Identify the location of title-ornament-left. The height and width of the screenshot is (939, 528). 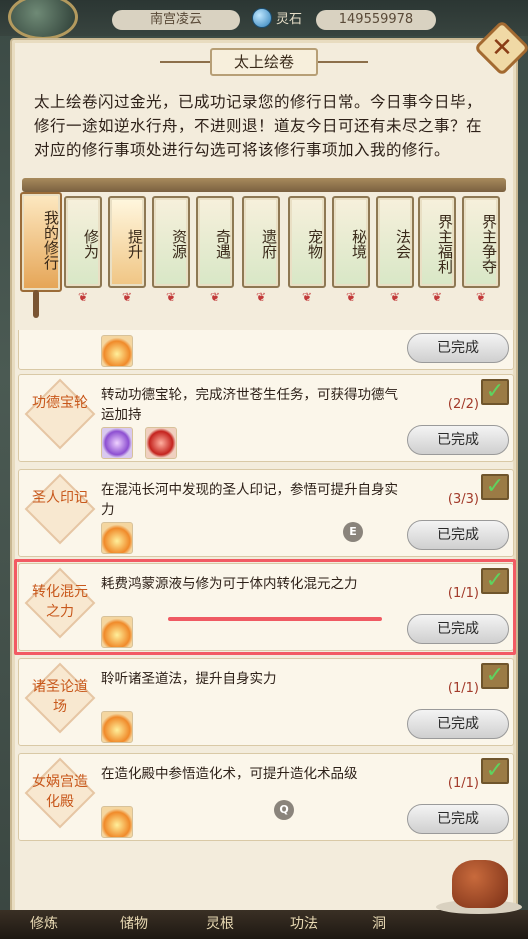
(185, 62).